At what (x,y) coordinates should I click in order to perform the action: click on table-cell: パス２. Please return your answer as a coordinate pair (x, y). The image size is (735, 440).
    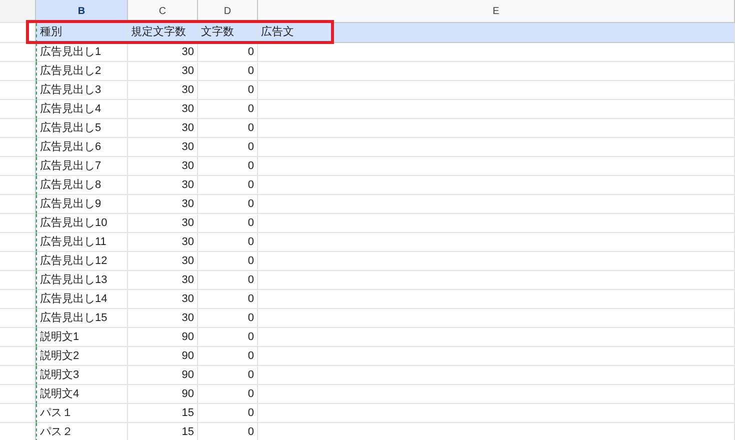
    Looking at the image, I should click on (82, 431).